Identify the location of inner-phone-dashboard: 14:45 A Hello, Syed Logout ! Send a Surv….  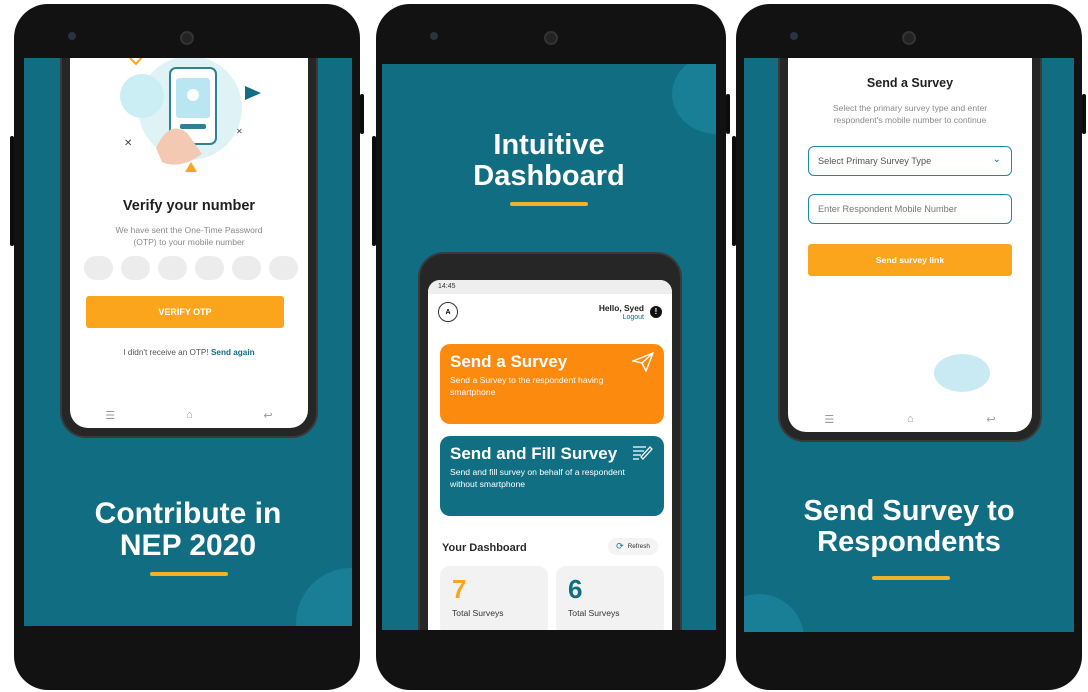
(550, 441).